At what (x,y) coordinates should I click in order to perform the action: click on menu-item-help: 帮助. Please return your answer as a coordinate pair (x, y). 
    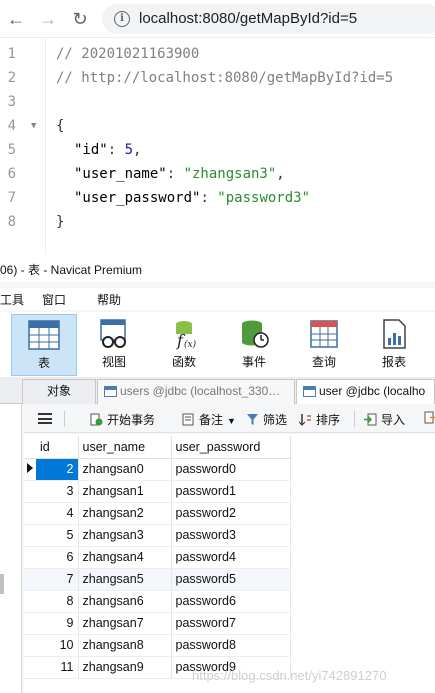
    Looking at the image, I should click on (109, 299).